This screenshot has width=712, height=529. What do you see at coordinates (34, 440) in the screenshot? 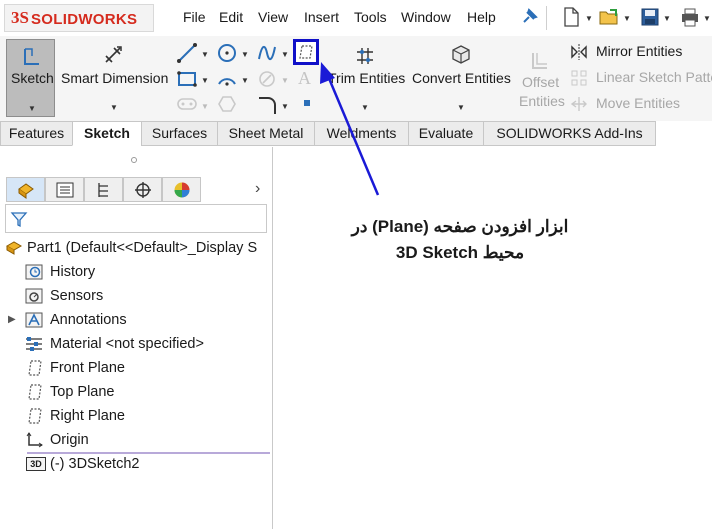
I see `origin-icon` at bounding box center [34, 440].